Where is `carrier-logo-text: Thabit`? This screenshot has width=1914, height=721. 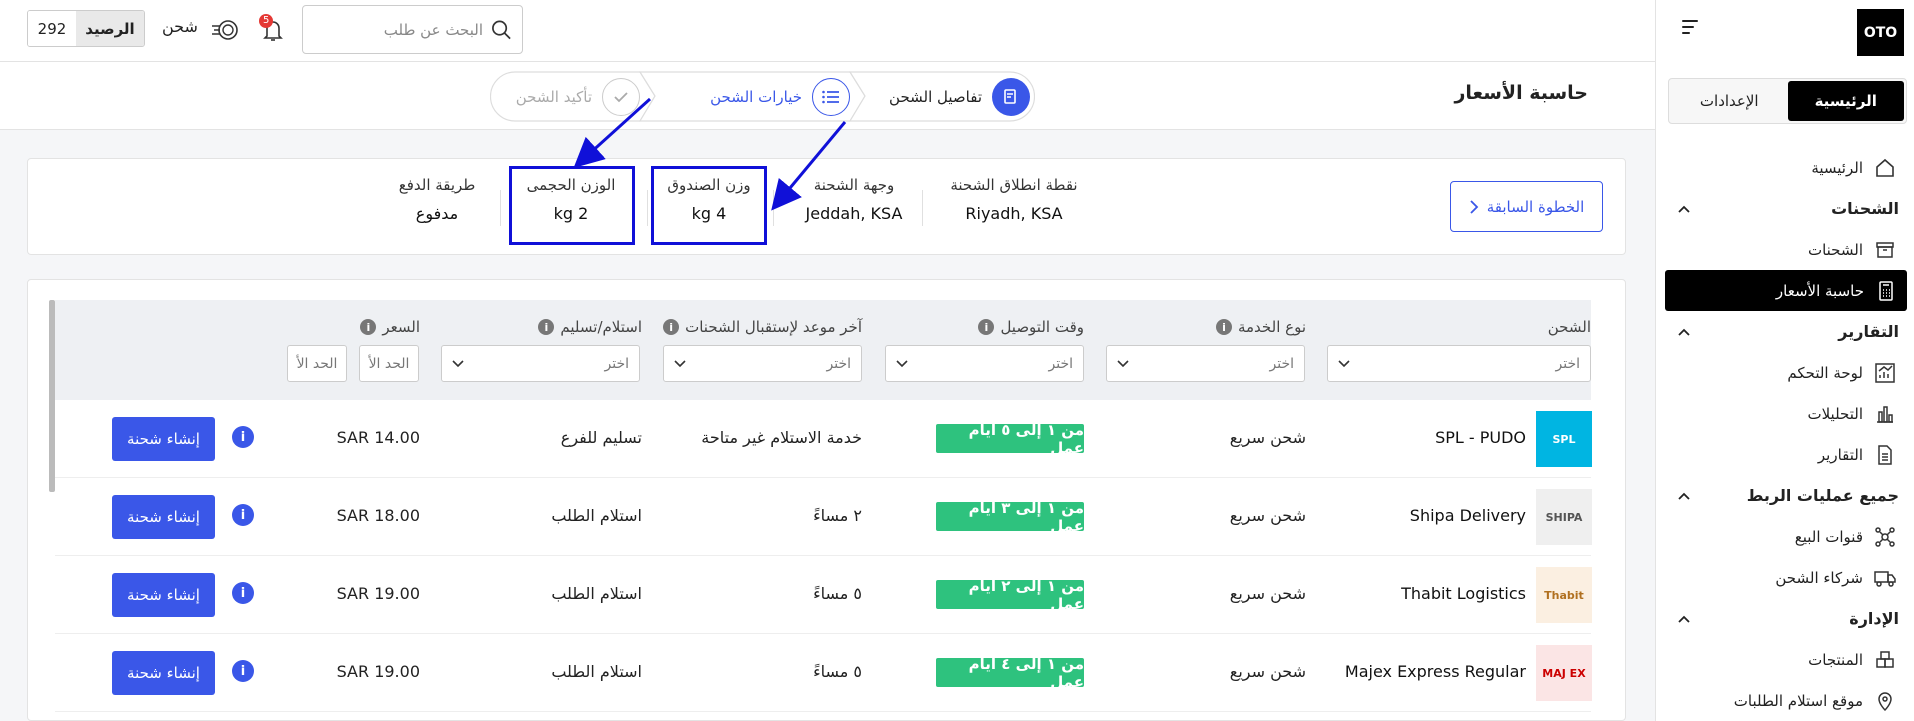 carrier-logo-text: Thabit is located at coordinates (1564, 595).